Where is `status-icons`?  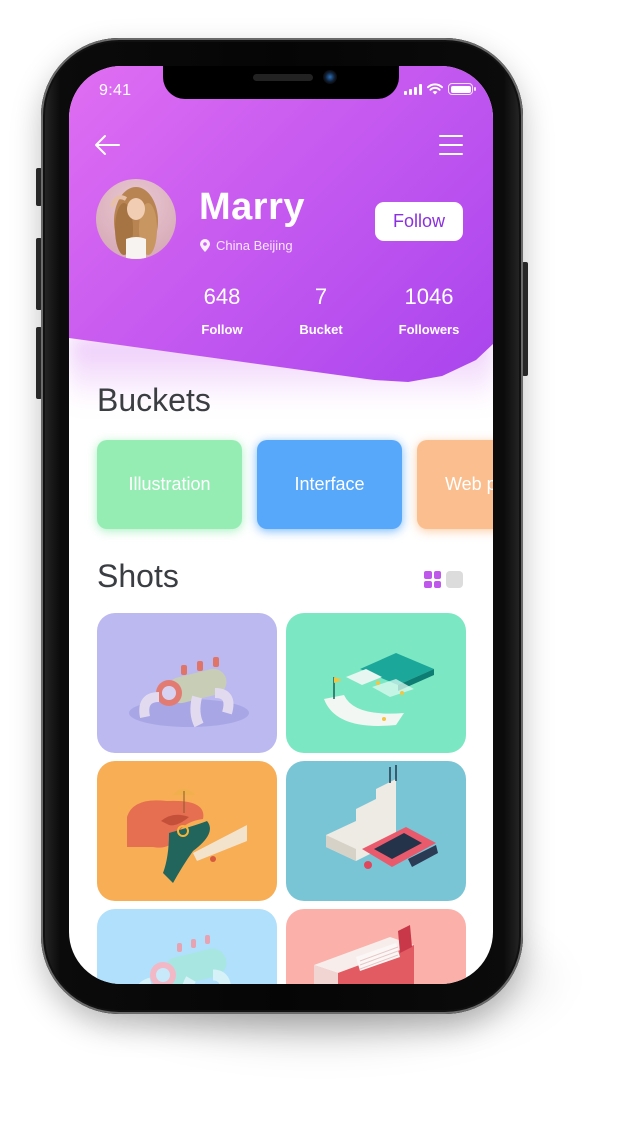 status-icons is located at coordinates (440, 89).